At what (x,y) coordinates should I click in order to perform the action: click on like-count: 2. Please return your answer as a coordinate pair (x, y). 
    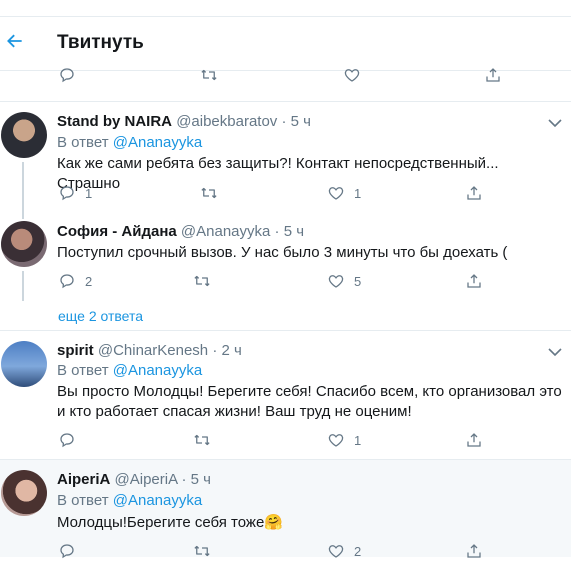
    Looking at the image, I should click on (358, 551).